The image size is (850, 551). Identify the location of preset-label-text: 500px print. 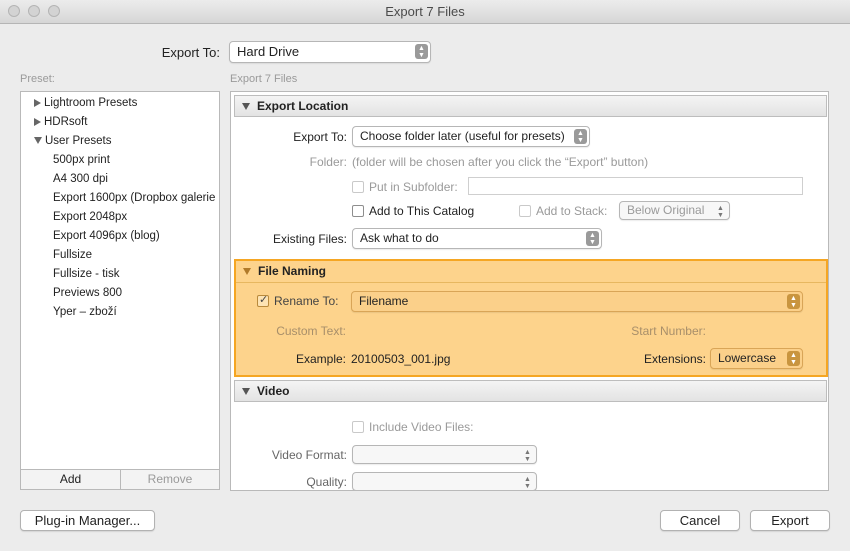
(81, 160).